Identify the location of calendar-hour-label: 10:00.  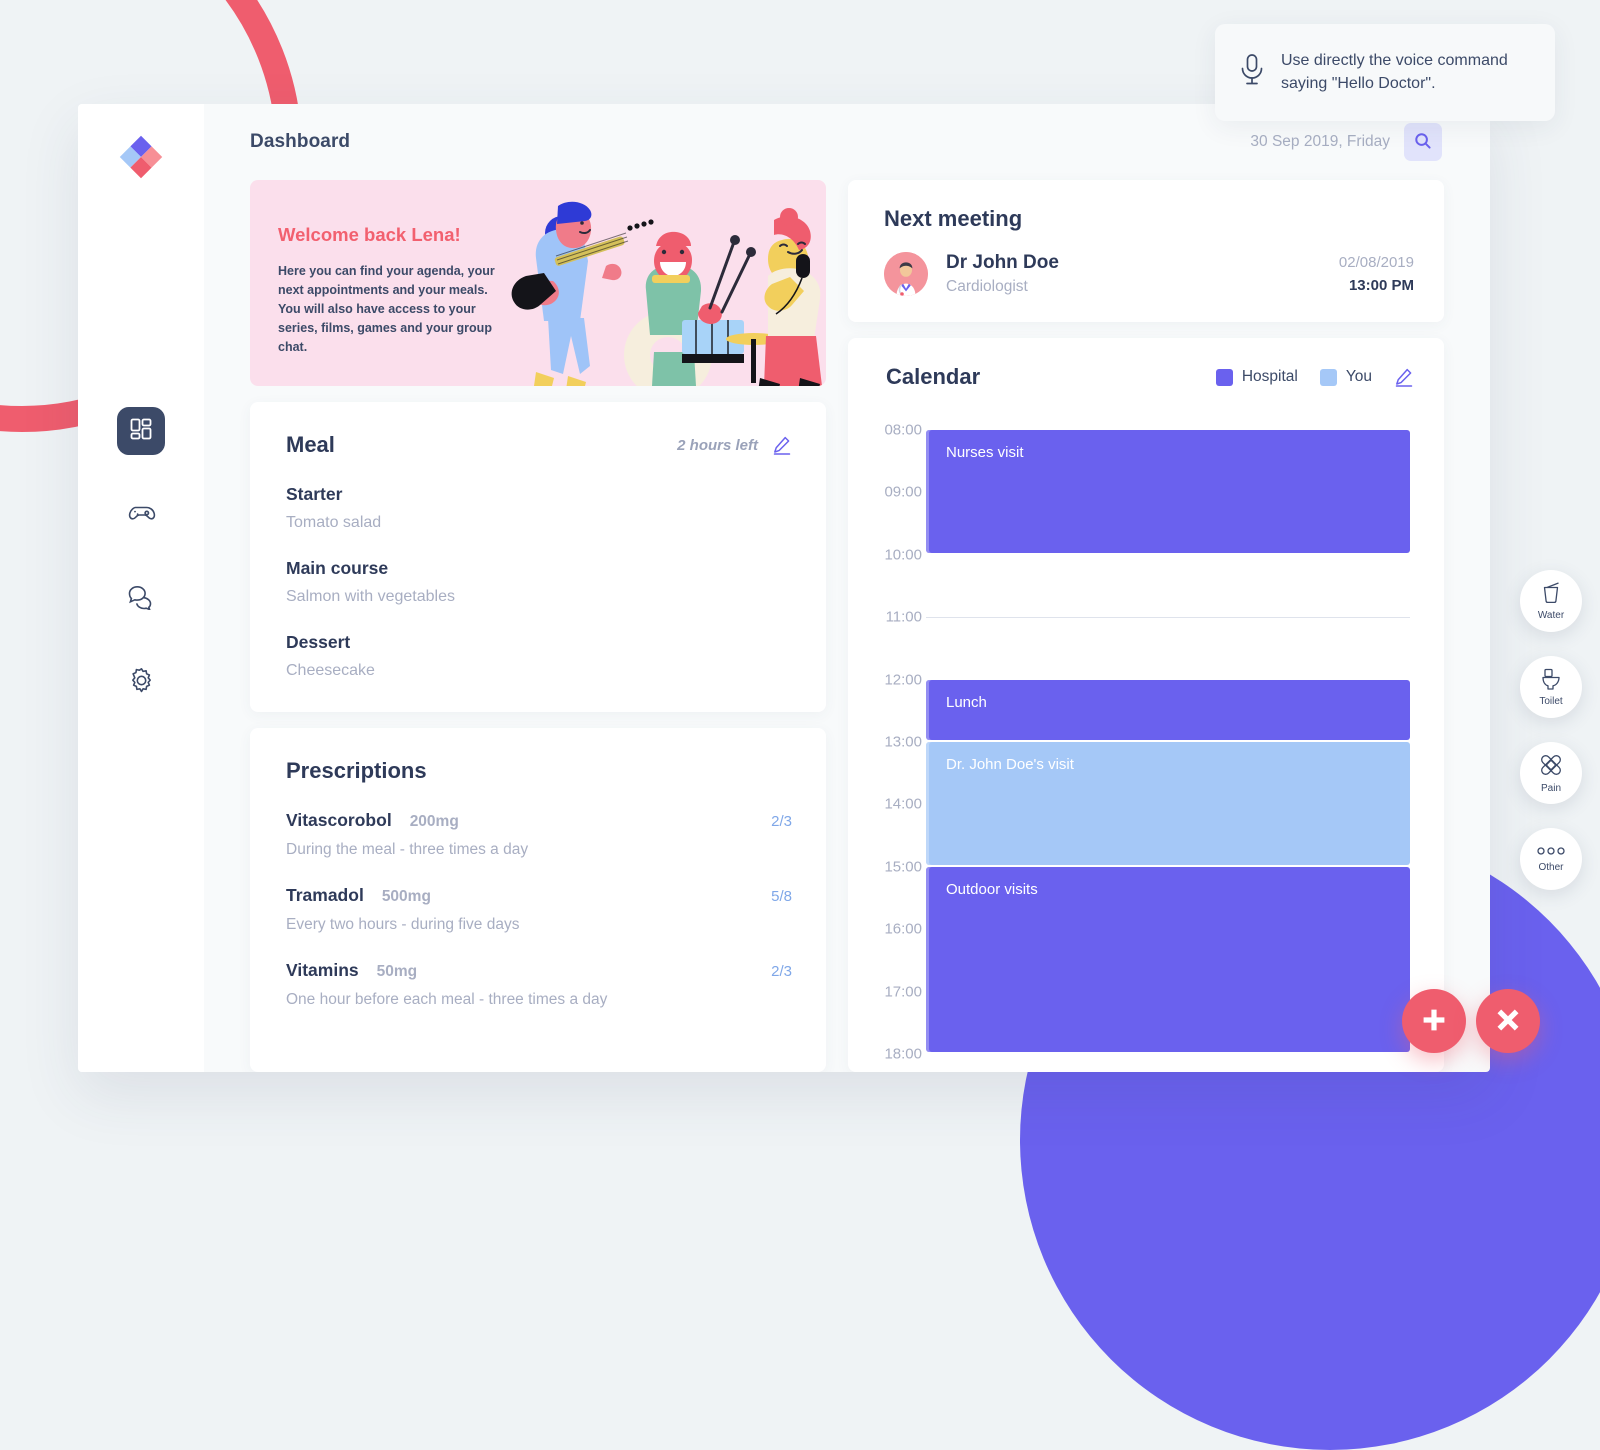
(903, 555).